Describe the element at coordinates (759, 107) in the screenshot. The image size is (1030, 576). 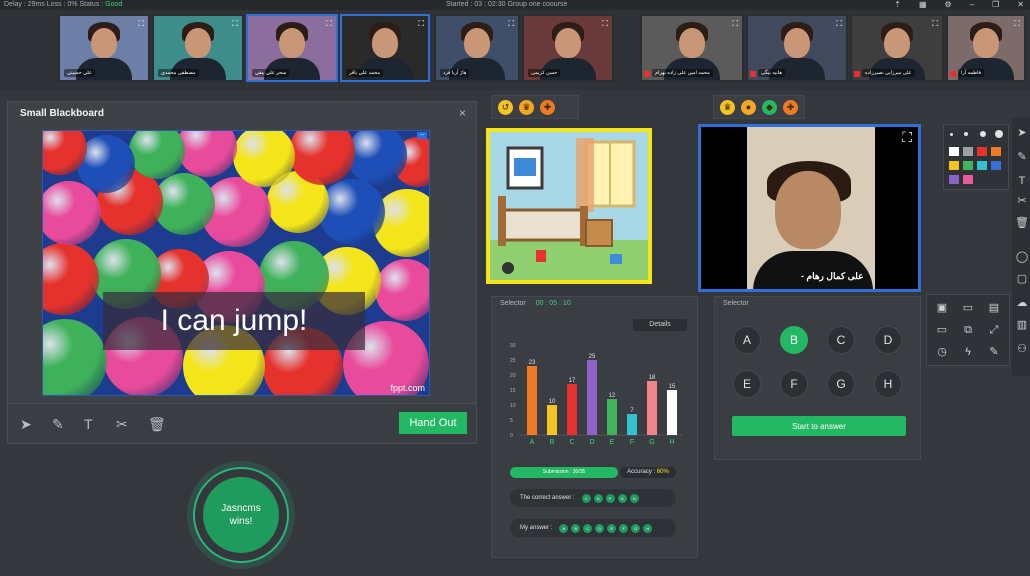
I see `student-reward-bar: ♛ ● ◆ ✚` at that location.